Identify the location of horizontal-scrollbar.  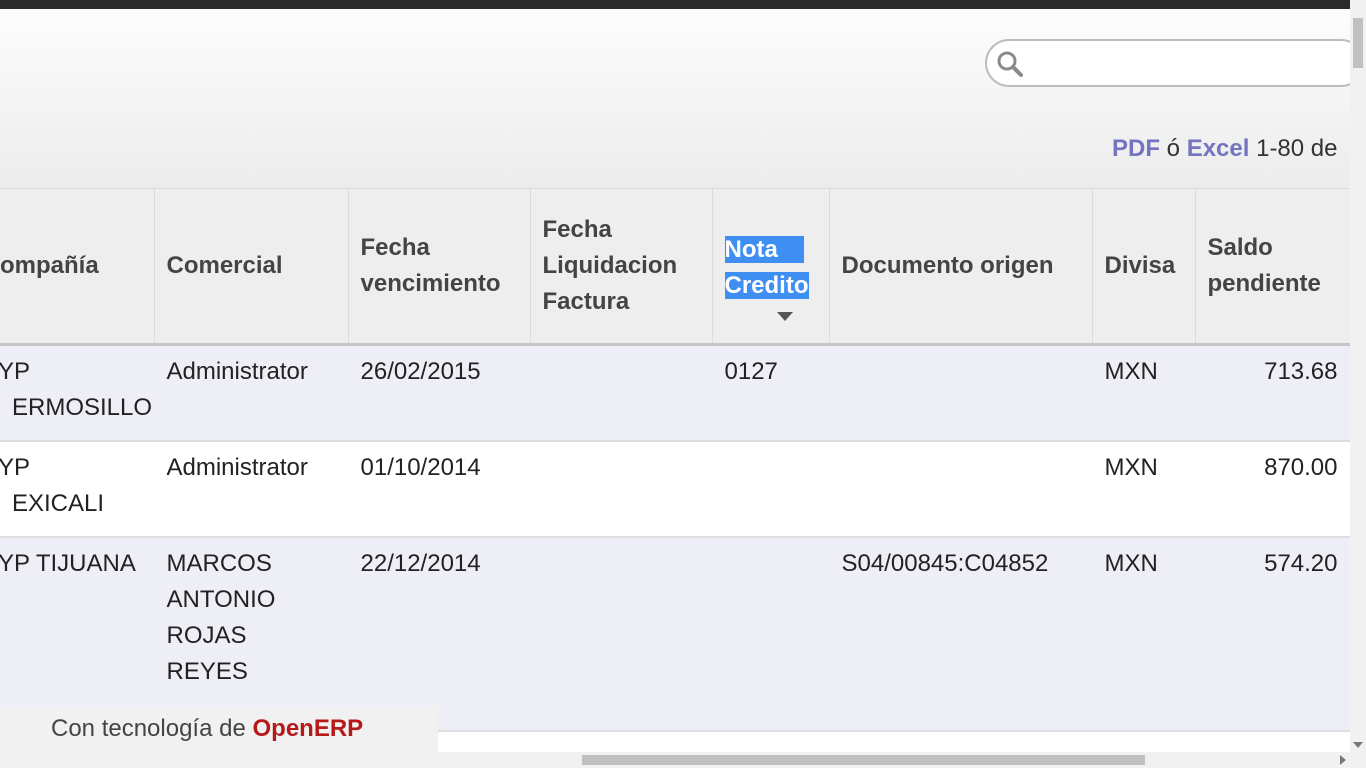
(675, 760).